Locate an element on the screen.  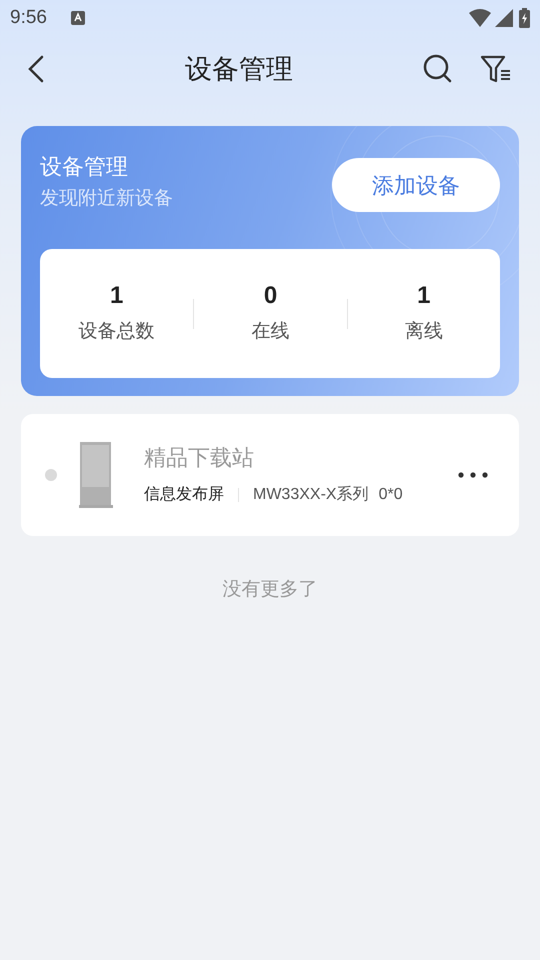
back-icon is located at coordinates (36, 69).